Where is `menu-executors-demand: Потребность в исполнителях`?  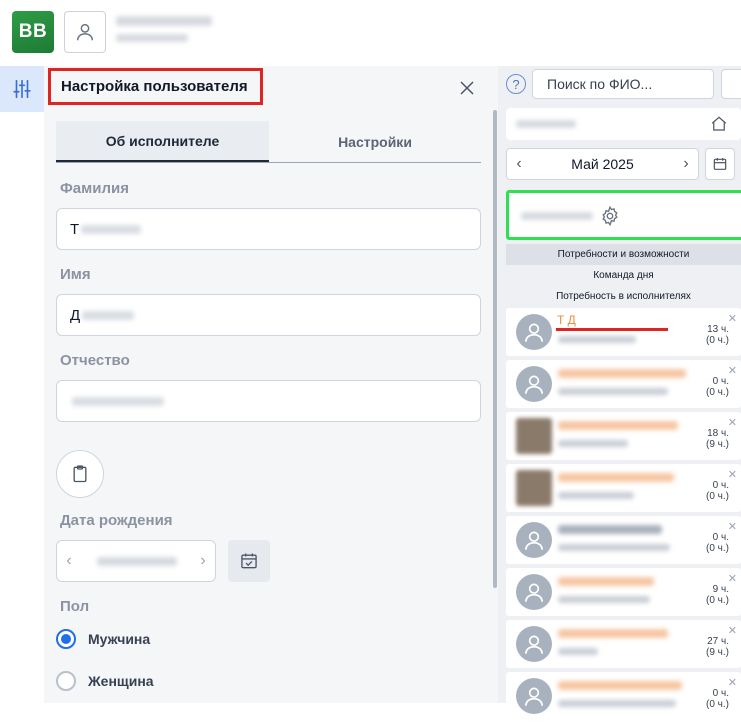 menu-executors-demand: Потребность в исполнителях is located at coordinates (623, 296).